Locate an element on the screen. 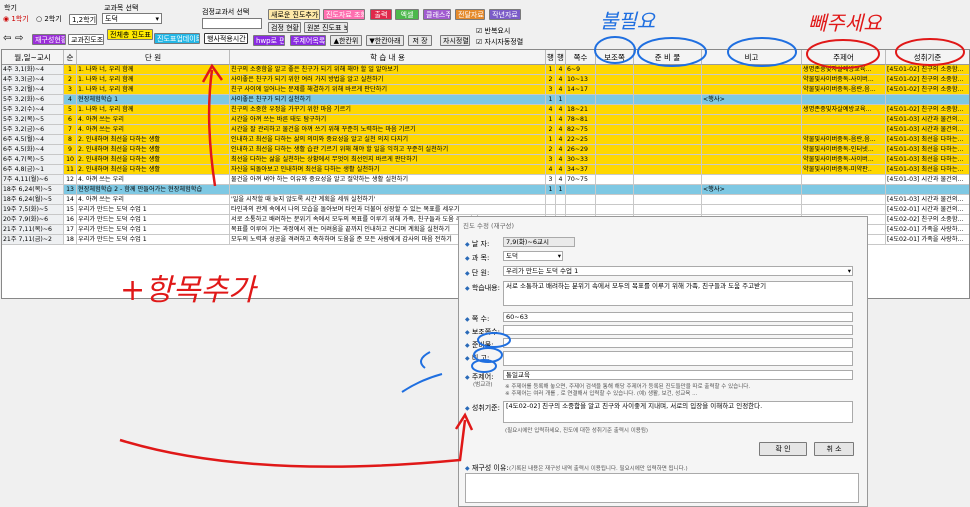  annotation-not-needed: 불필요 is located at coordinates (628, 21).